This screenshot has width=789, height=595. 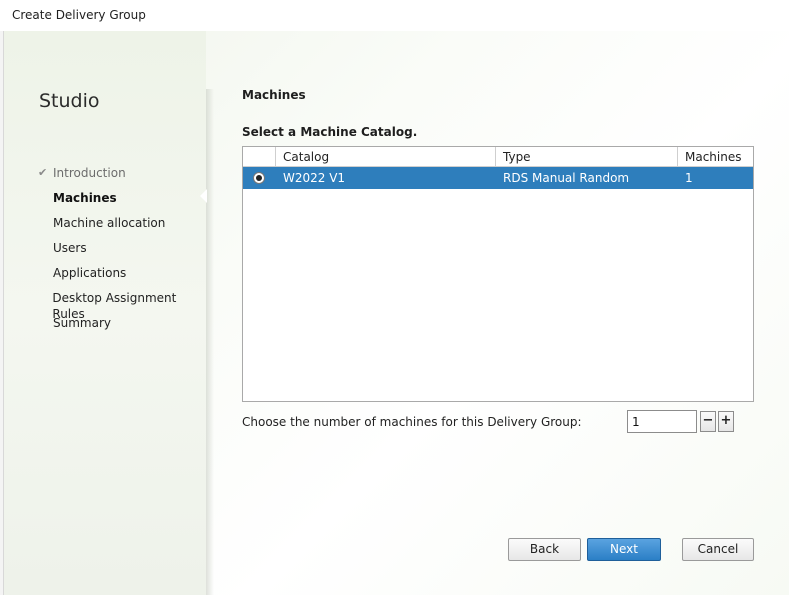 I want to click on radio-icon, so click(x=259, y=178).